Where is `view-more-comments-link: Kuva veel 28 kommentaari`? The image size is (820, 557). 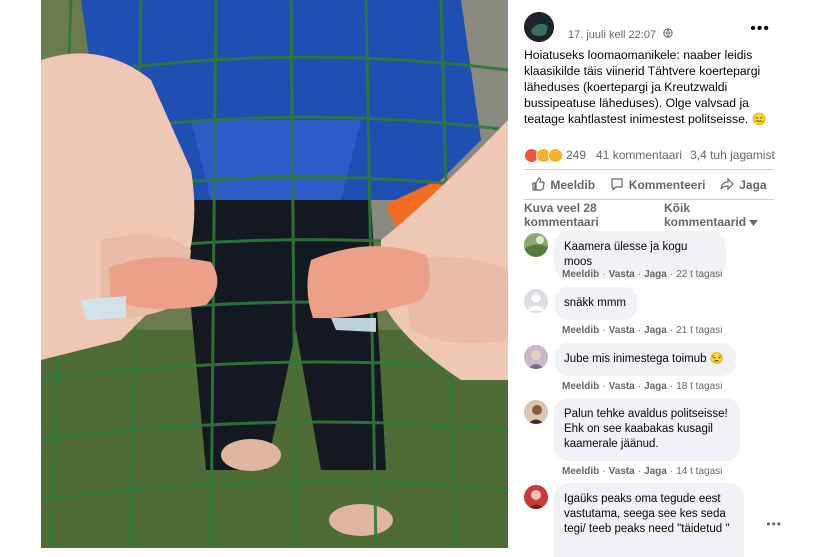 view-more-comments-link: Kuva veel 28 kommentaari is located at coordinates (579, 215).